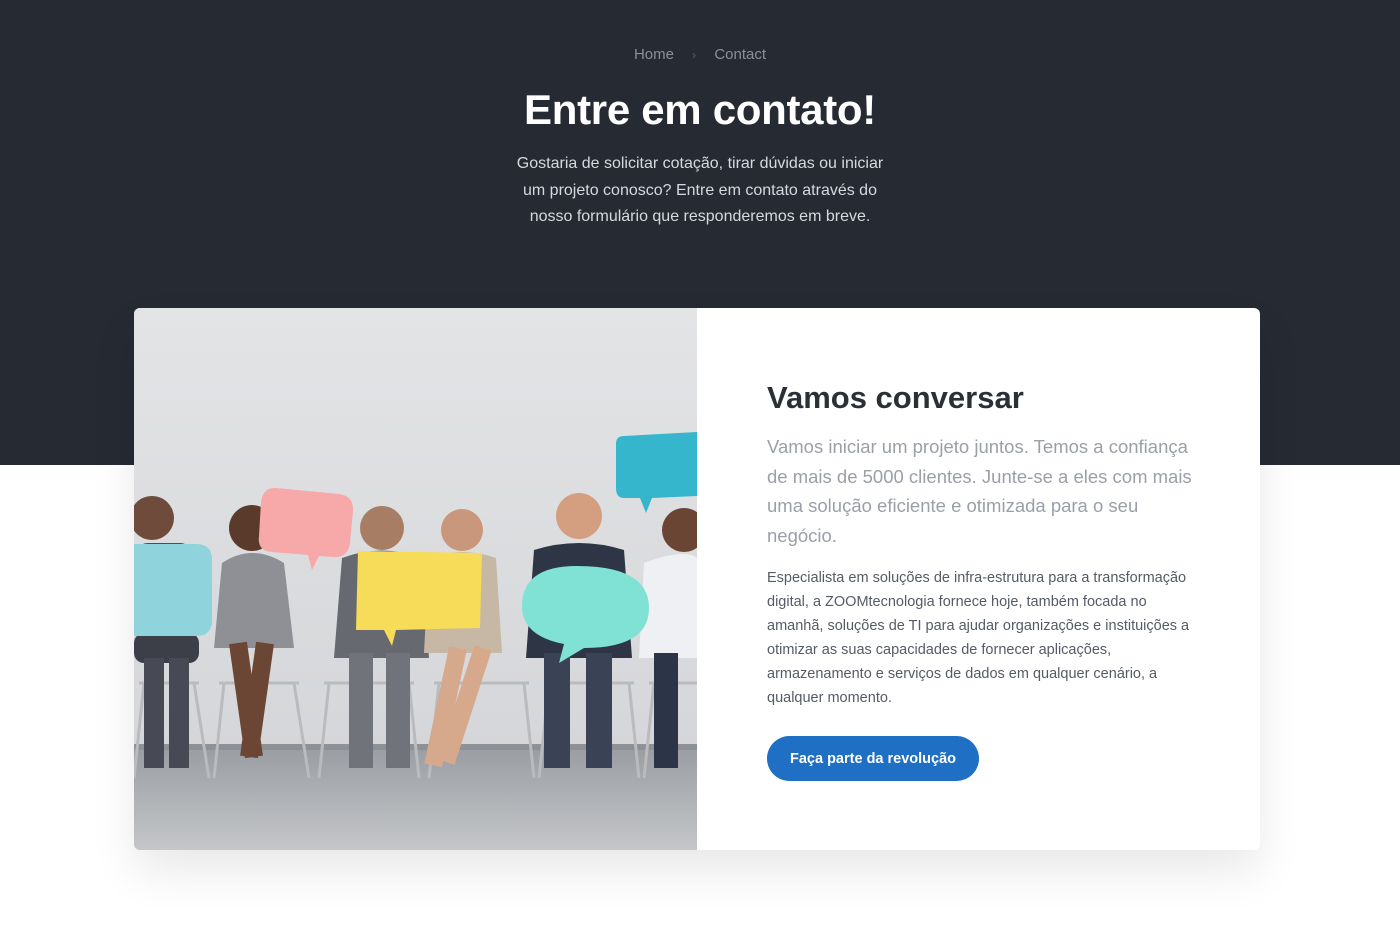 This screenshot has width=1400, height=934. Describe the element at coordinates (654, 54) in the screenshot. I see `breadcrumb-home-link: Home` at that location.